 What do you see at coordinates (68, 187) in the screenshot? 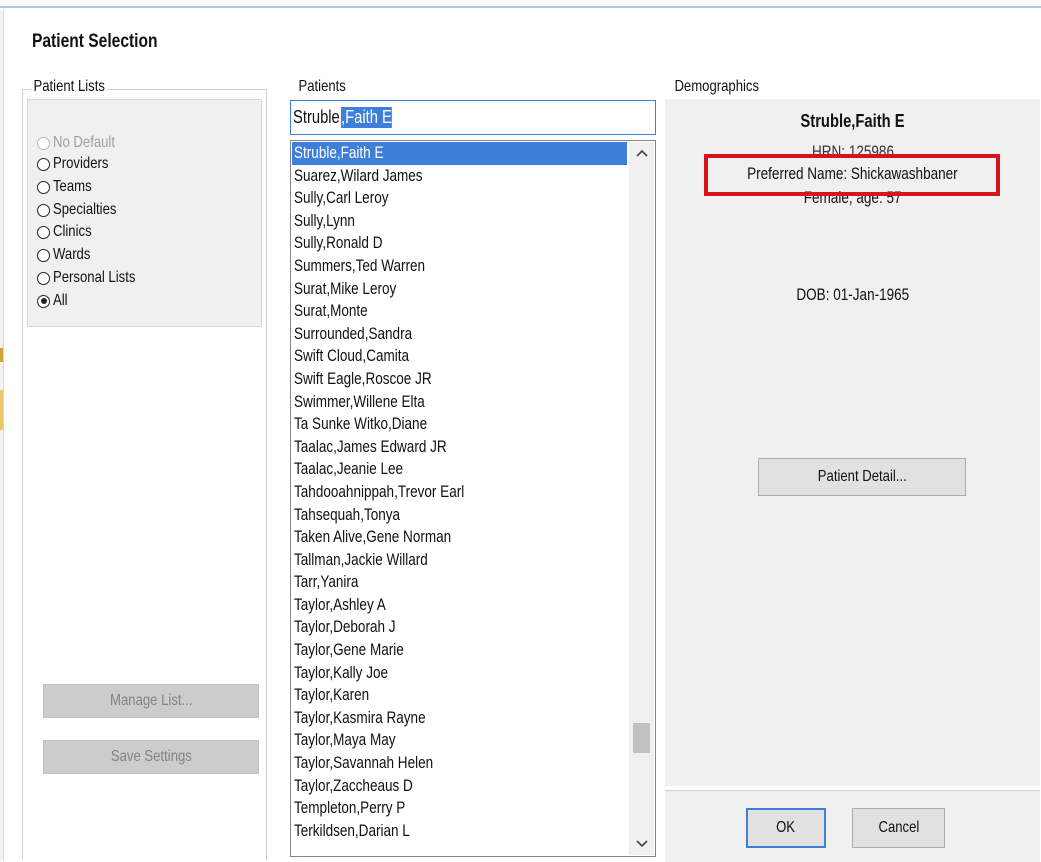
I see `radio-teams: Teams` at bounding box center [68, 187].